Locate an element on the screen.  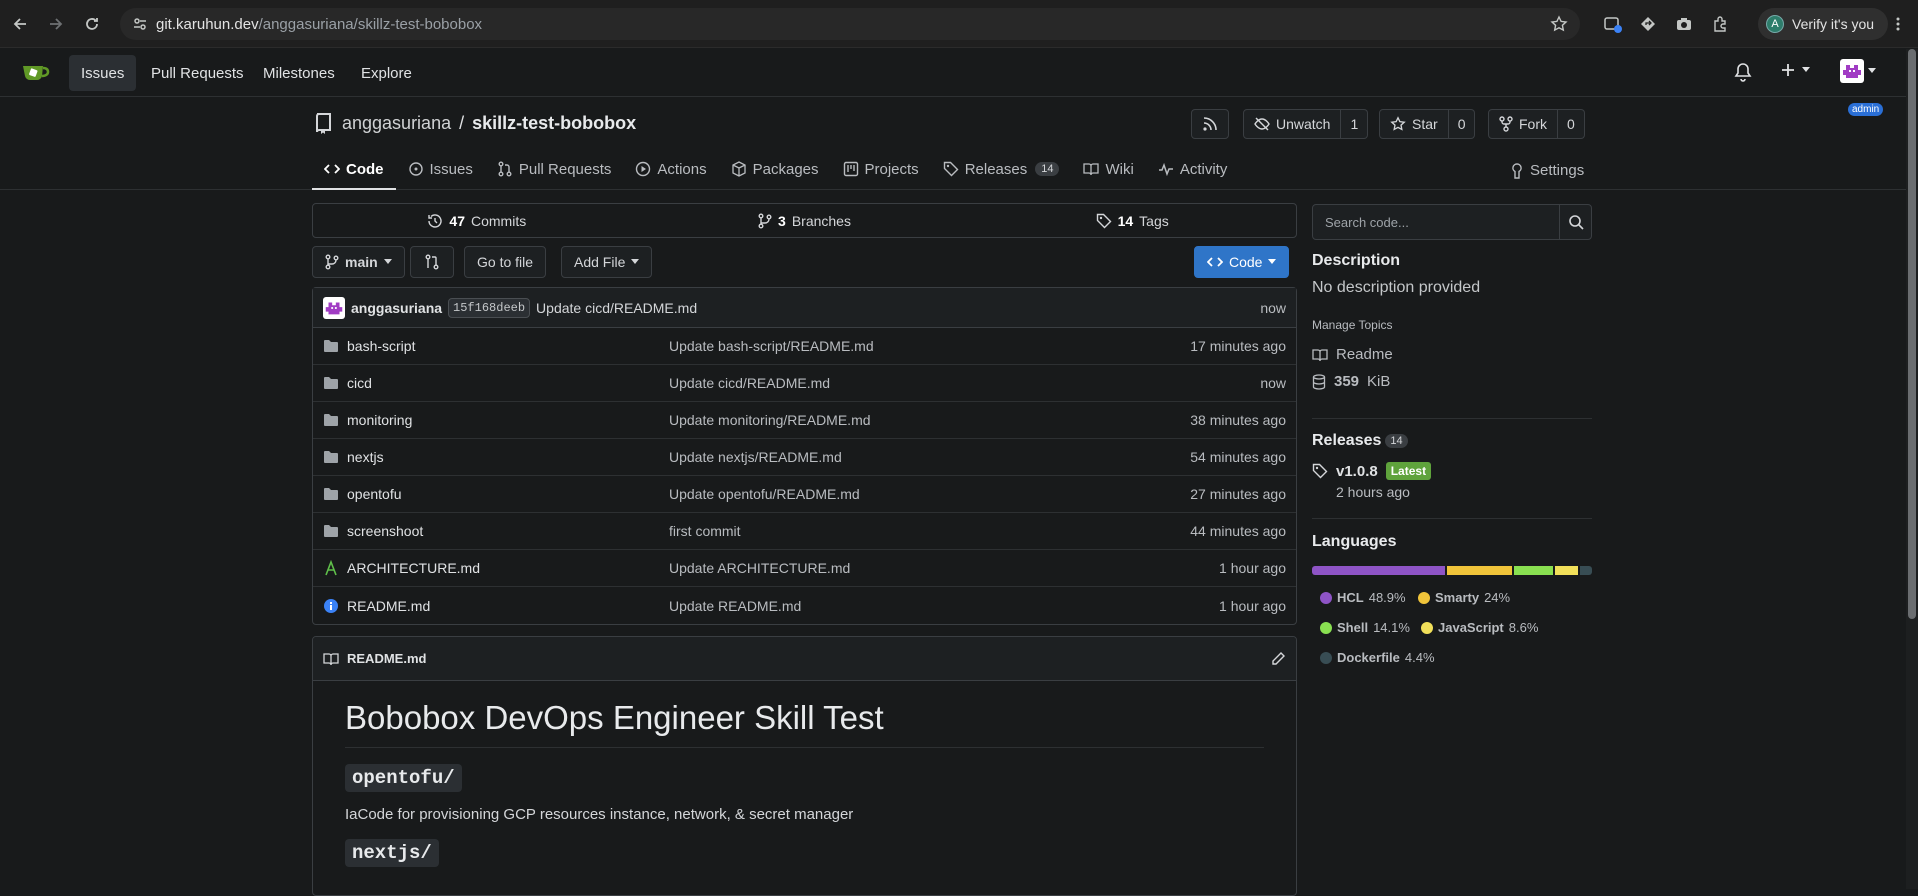
file-row: screenshoot first commit 44 minutes ago is located at coordinates (804, 531).